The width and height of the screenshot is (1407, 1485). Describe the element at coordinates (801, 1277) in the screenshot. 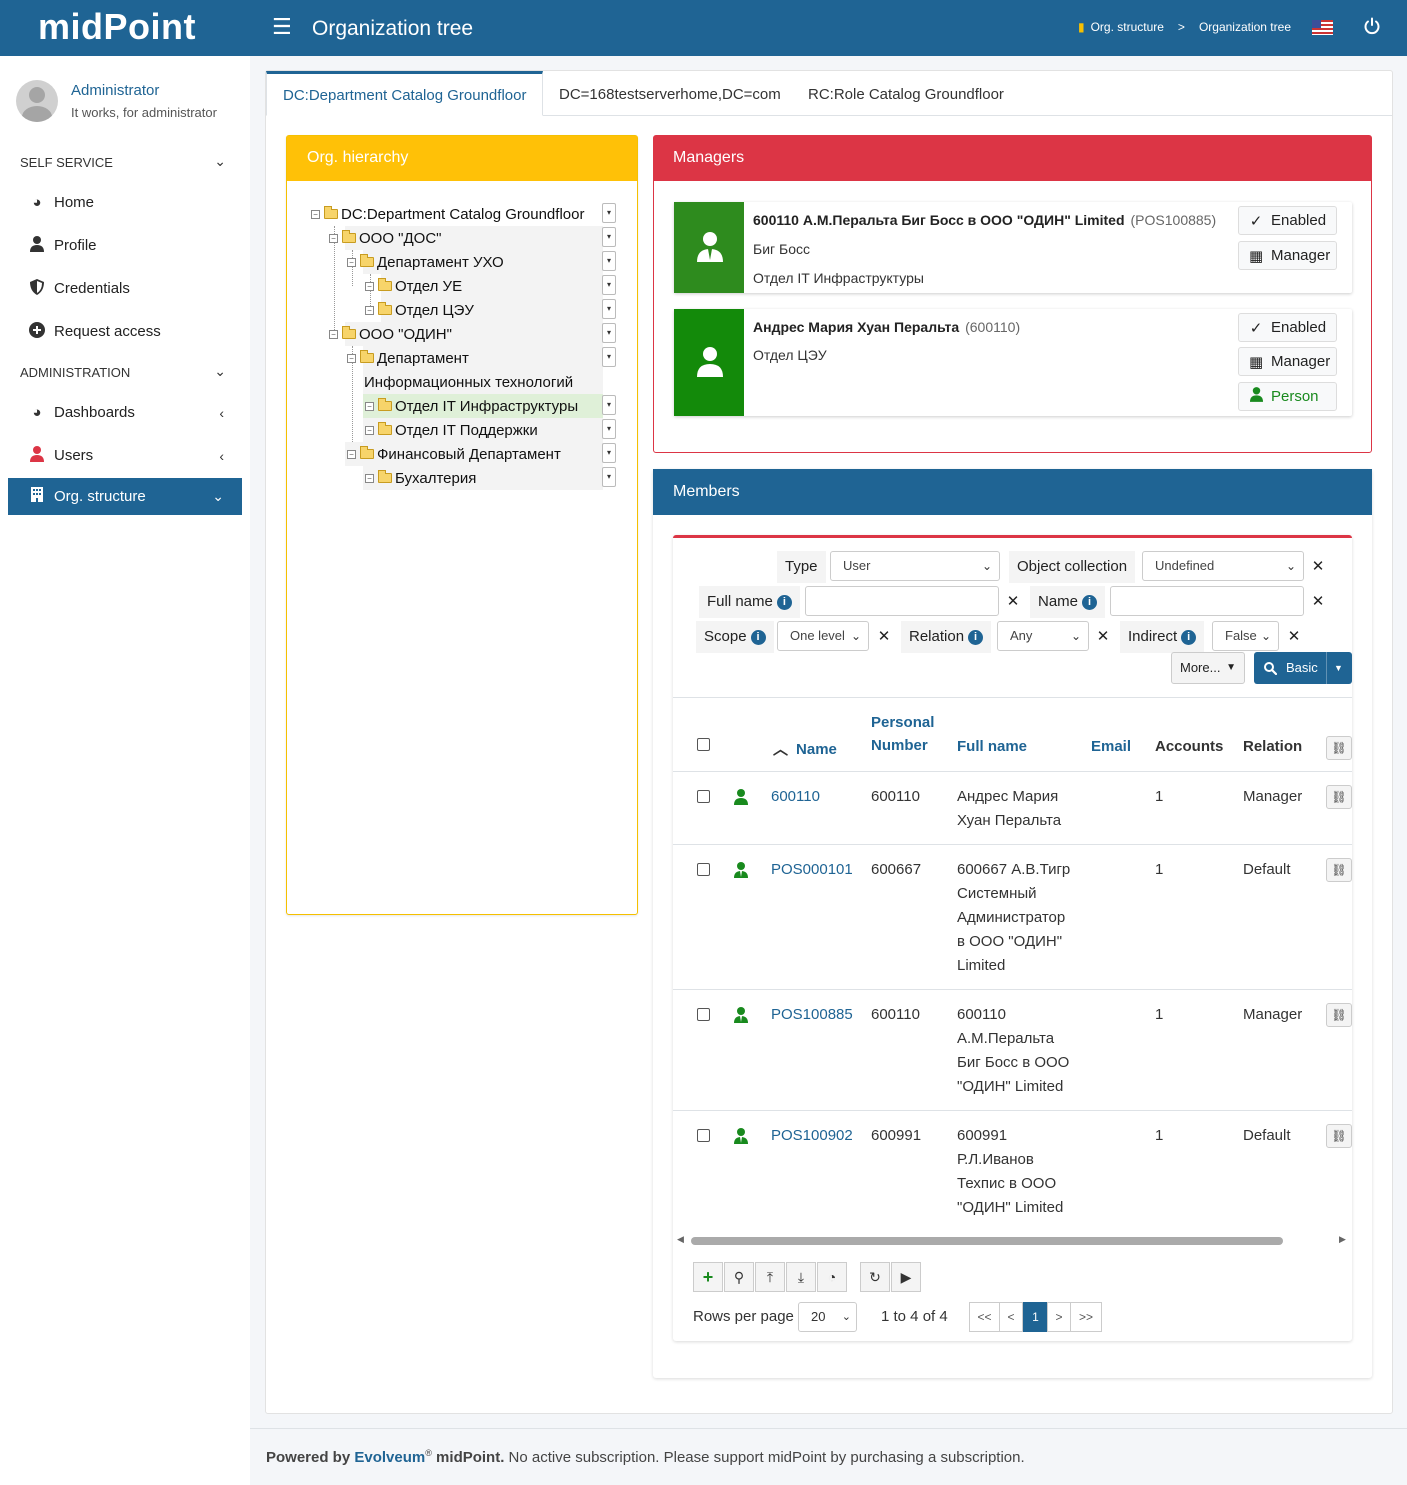

I see `download-icon: ⤓` at that location.